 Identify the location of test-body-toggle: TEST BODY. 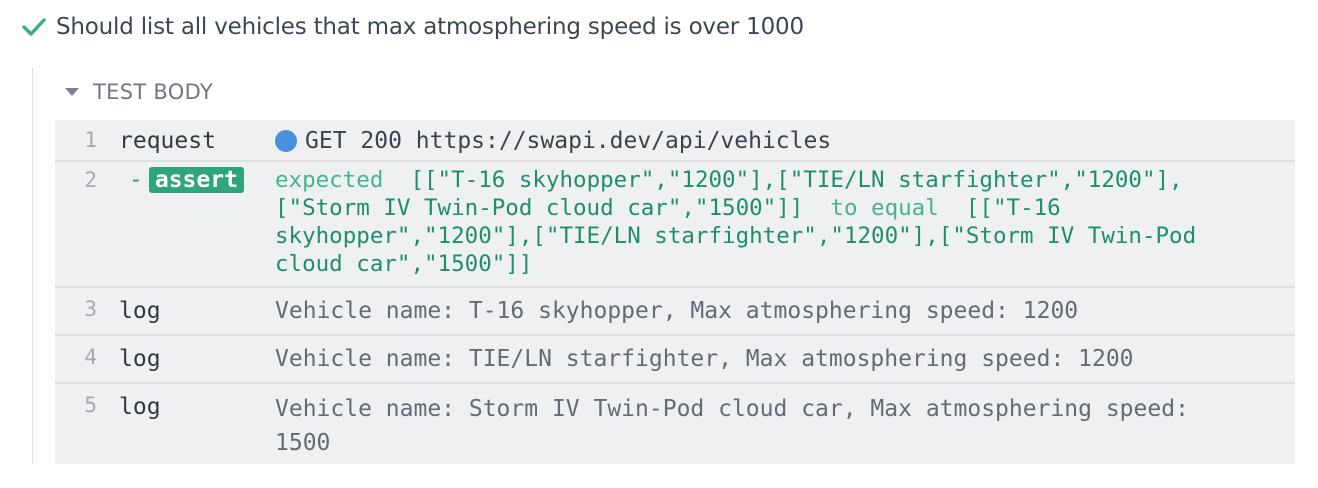
(139, 92).